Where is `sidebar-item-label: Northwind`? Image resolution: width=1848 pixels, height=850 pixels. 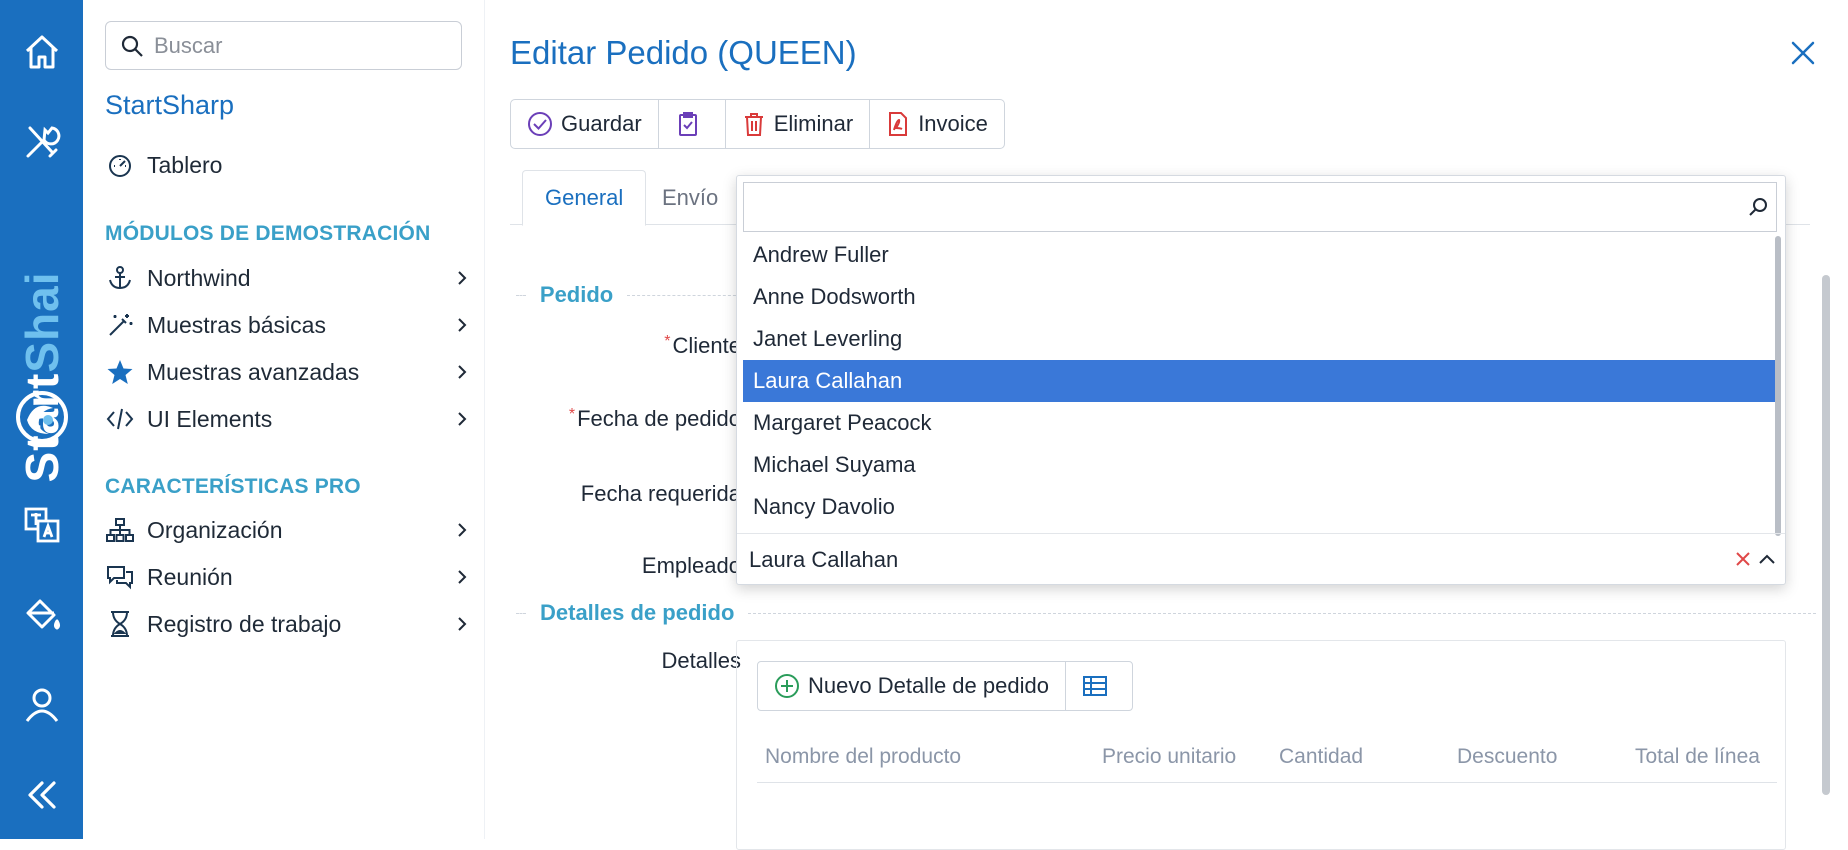 sidebar-item-label: Northwind is located at coordinates (199, 277).